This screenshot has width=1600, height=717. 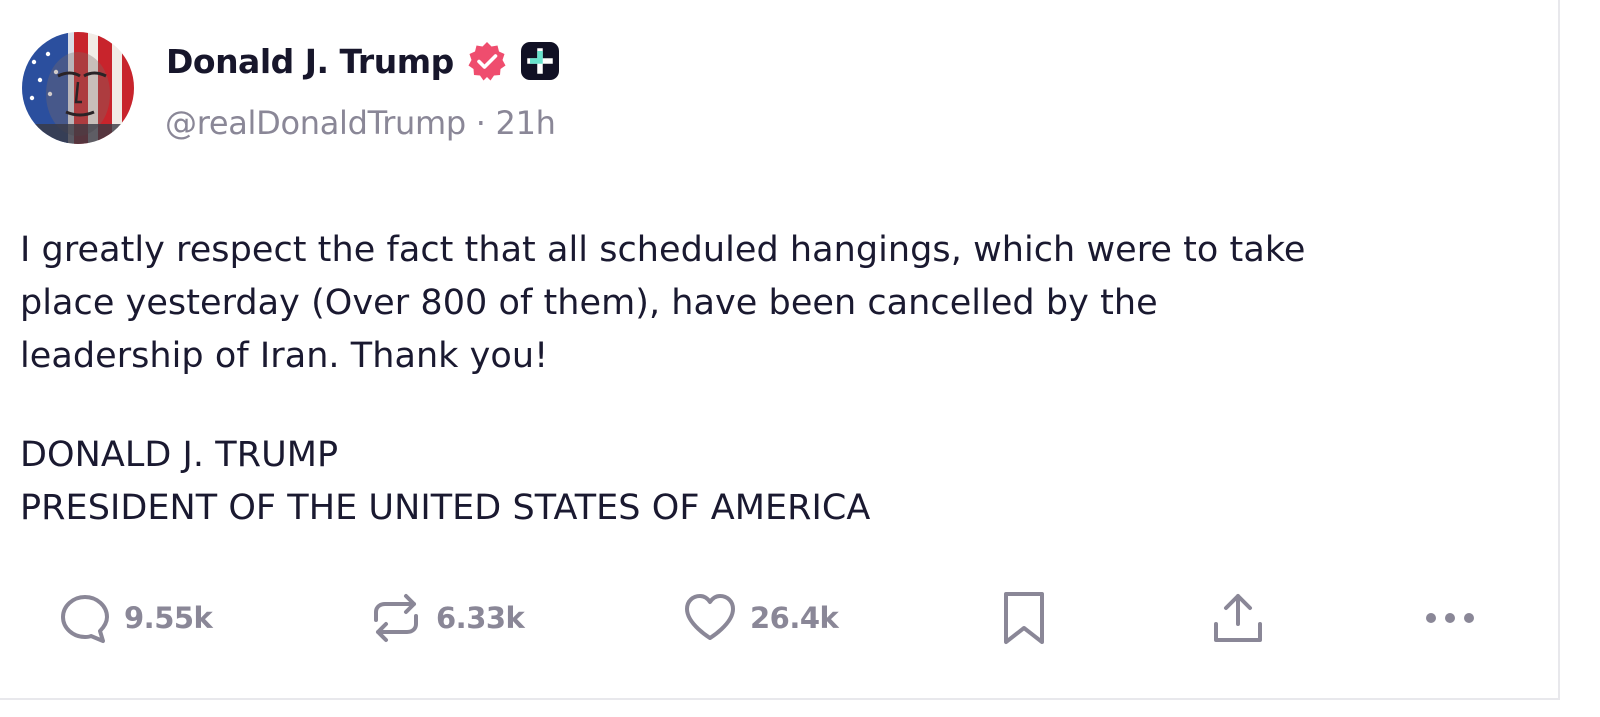 I want to click on more-icon, so click(x=1450, y=618).